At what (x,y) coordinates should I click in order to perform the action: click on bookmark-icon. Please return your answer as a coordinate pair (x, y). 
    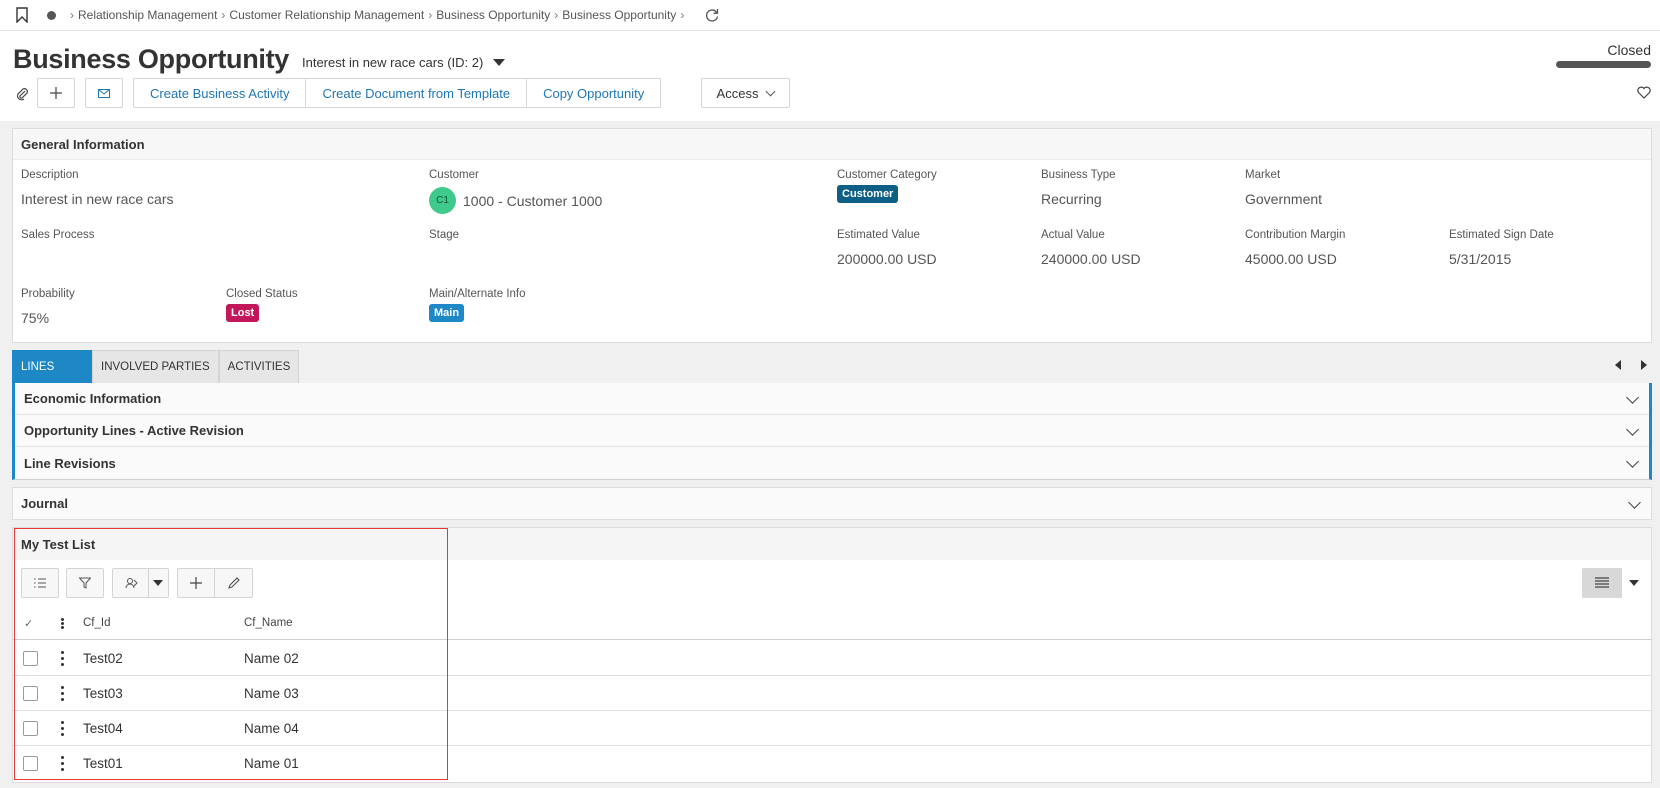
    Looking at the image, I should click on (22, 15).